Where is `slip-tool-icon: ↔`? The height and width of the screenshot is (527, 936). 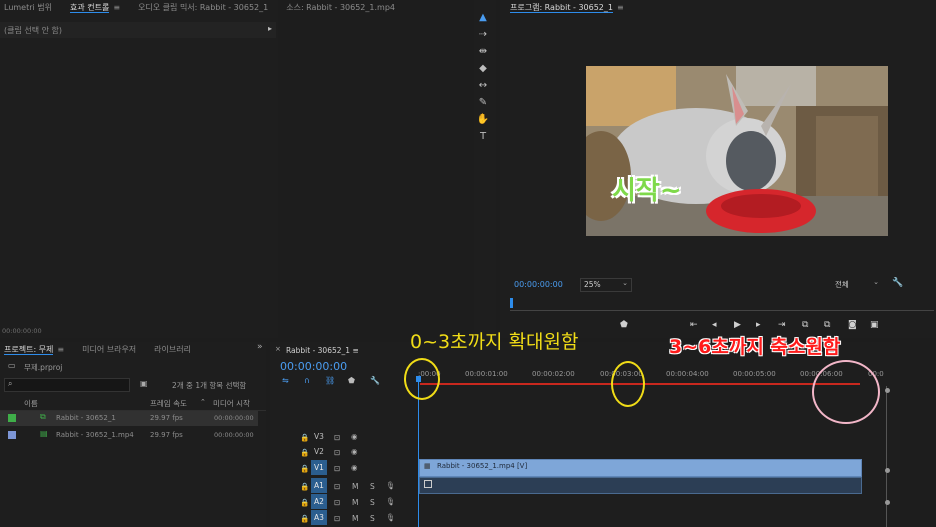
slip-tool-icon: ↔ is located at coordinates (483, 85).